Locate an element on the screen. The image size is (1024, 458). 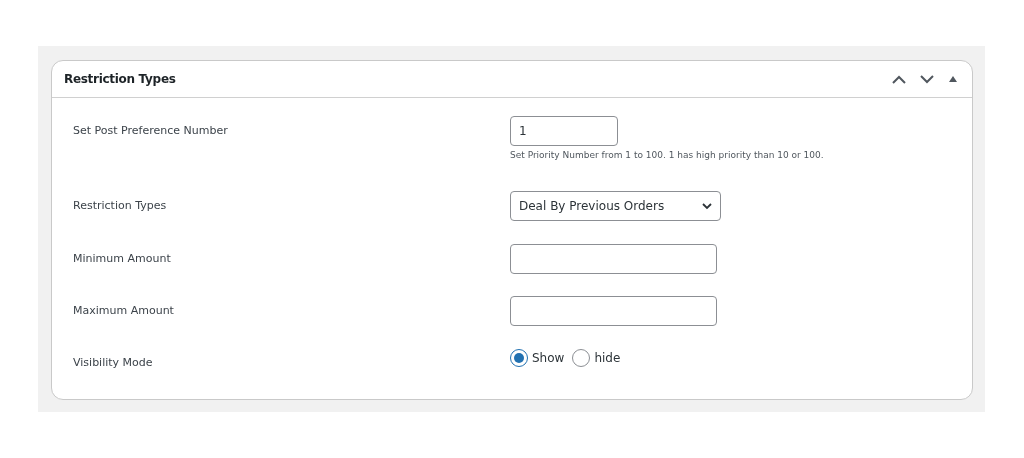
field-label: Restriction Types is located at coordinates (120, 205).